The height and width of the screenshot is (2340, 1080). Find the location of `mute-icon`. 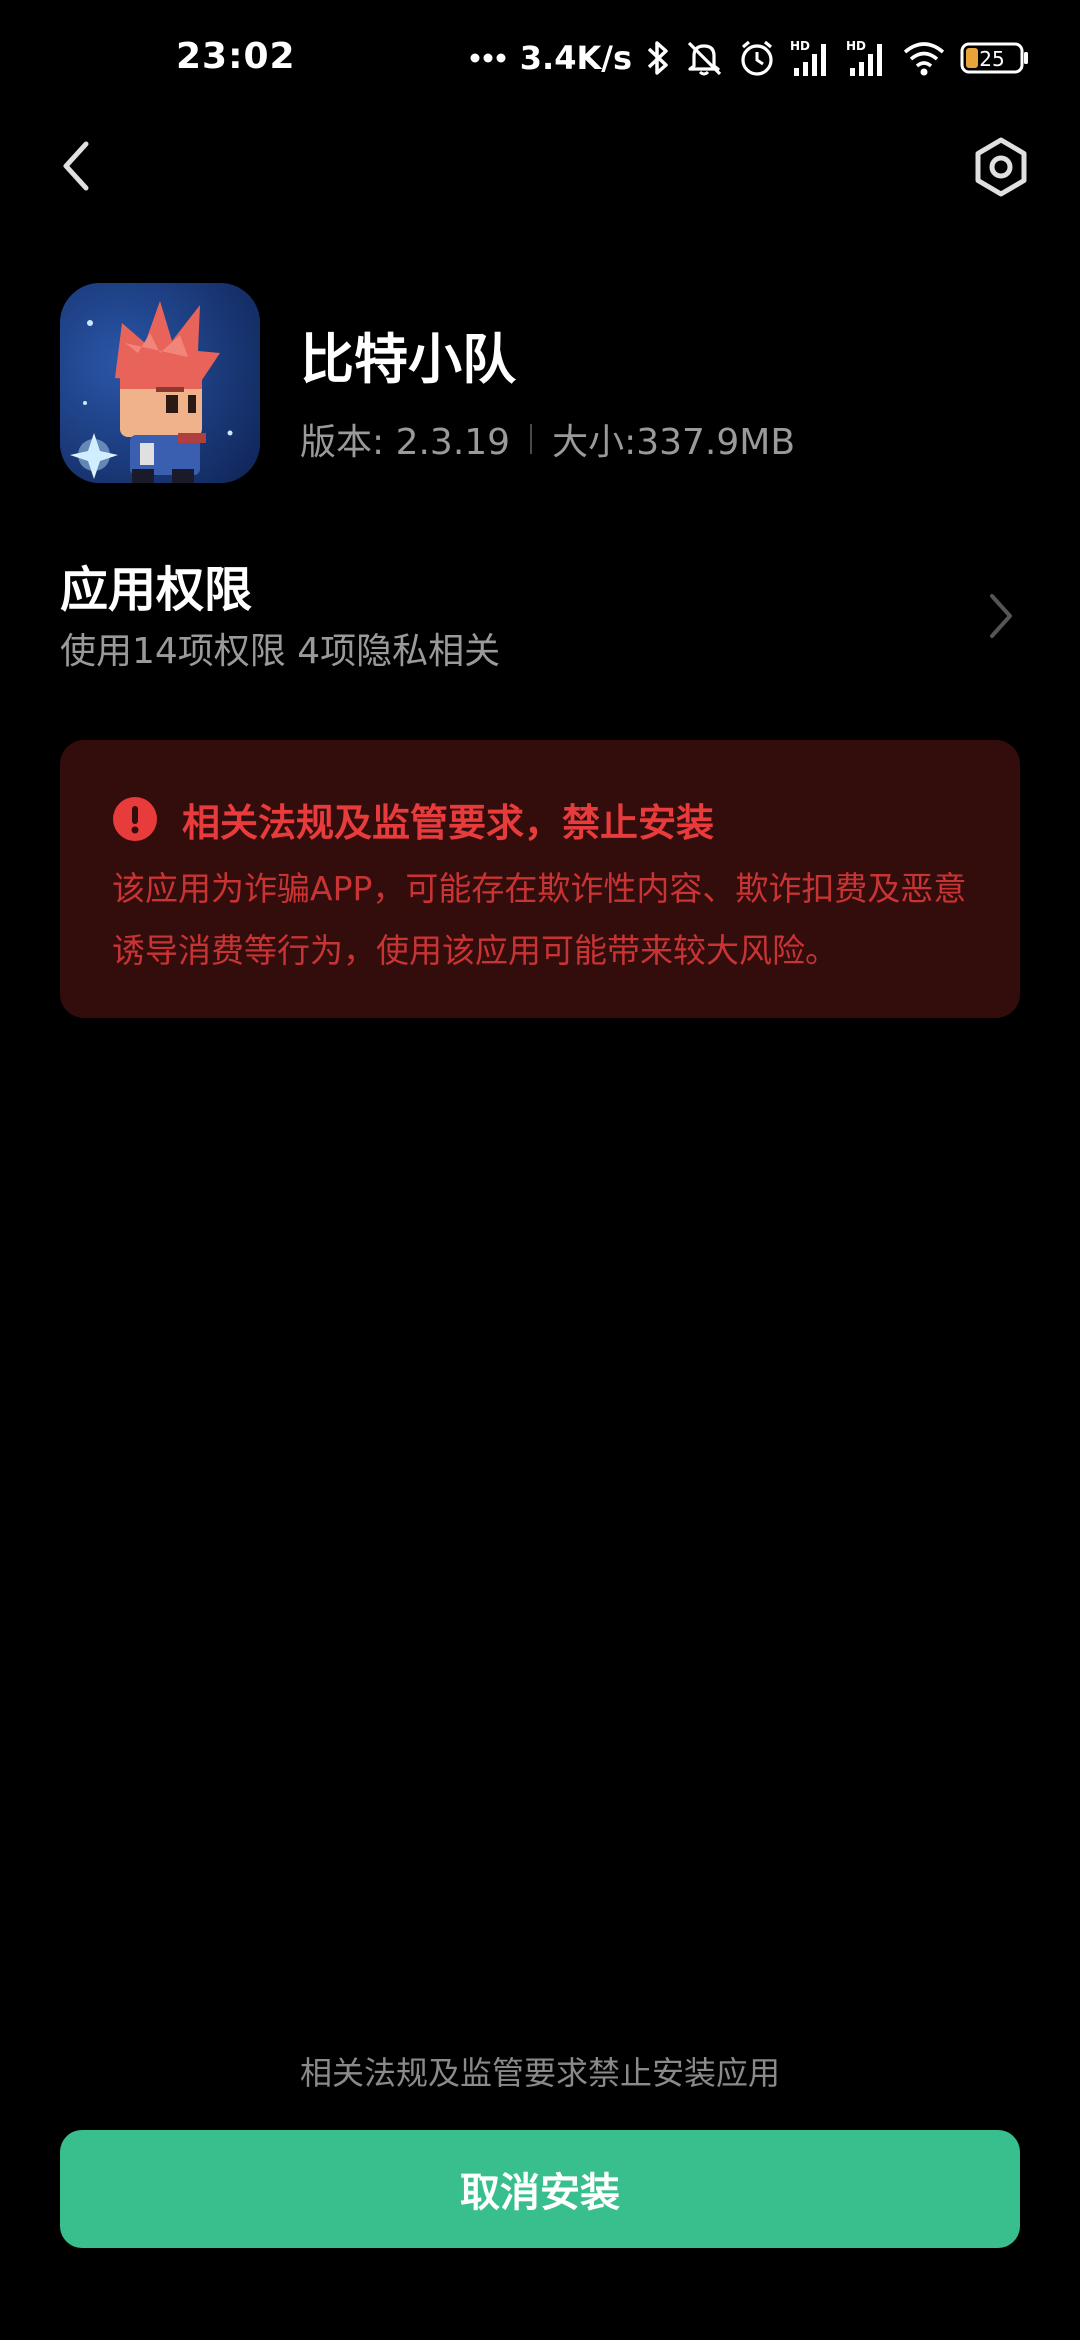

mute-icon is located at coordinates (704, 58).